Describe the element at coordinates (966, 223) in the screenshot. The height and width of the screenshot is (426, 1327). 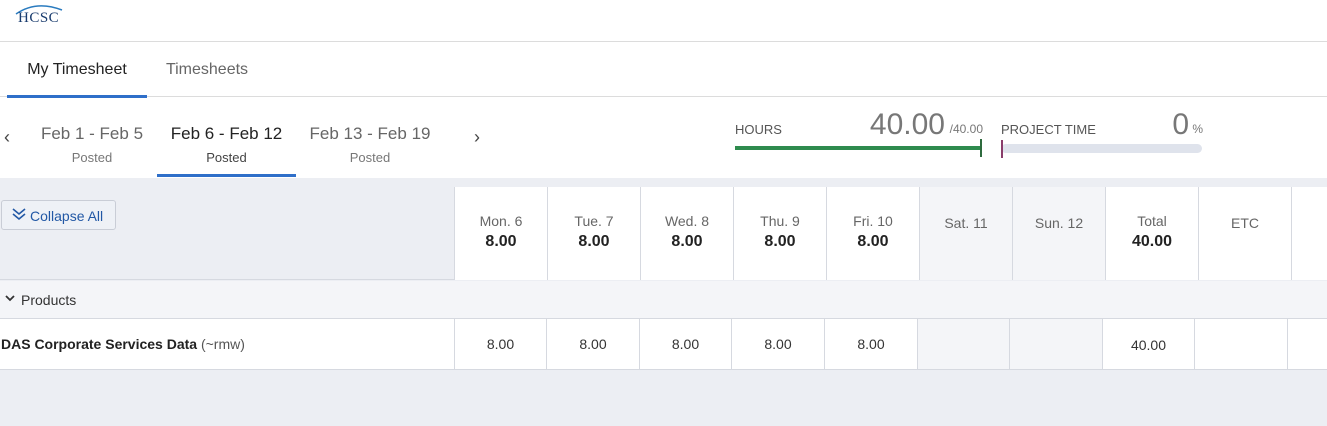
I see `day-name: Sat. 11` at that location.